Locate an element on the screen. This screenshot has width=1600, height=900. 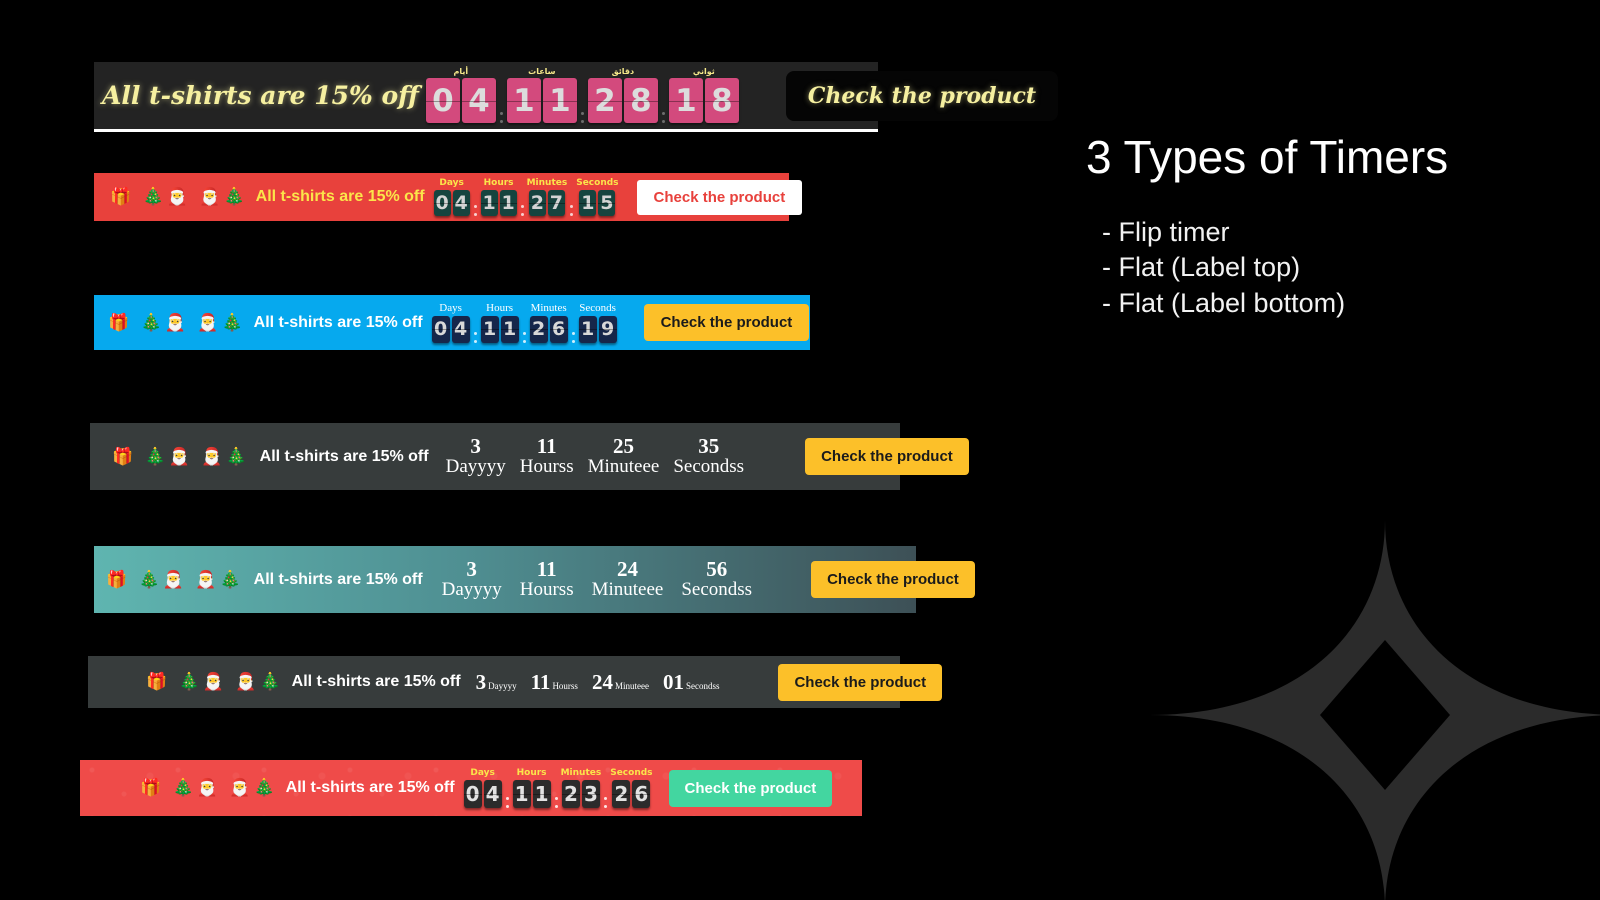
timer-label-hours: Hours is located at coordinates (500, 307).